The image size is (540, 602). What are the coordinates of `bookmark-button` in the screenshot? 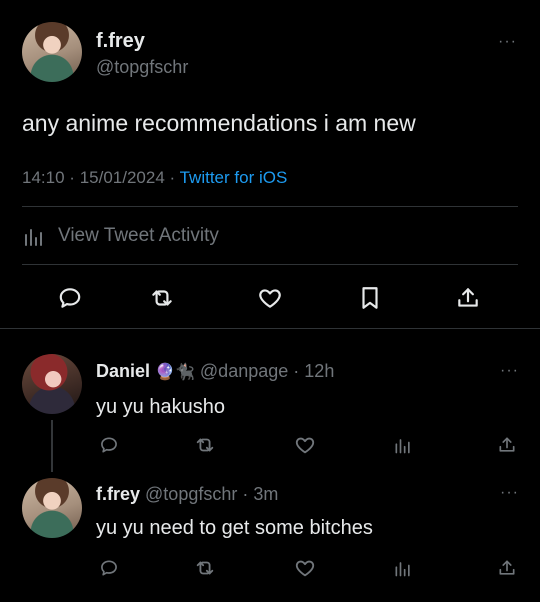 It's located at (370, 298).